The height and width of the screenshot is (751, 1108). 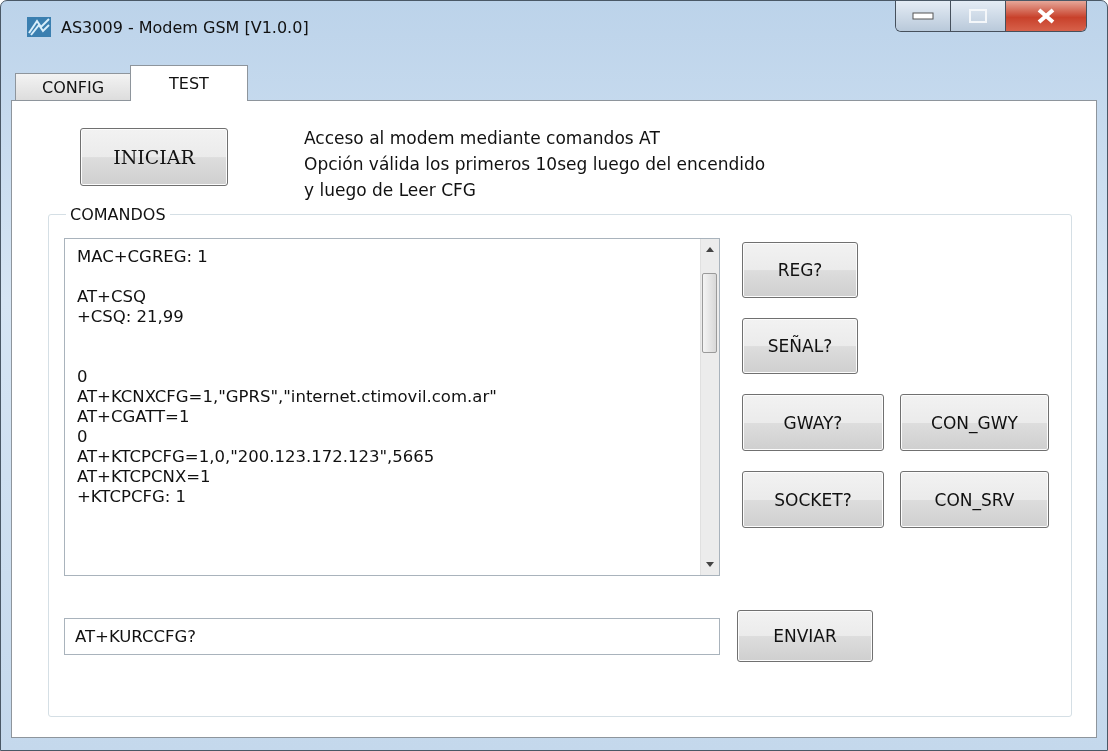 I want to click on close-button, so click(x=1046, y=16).